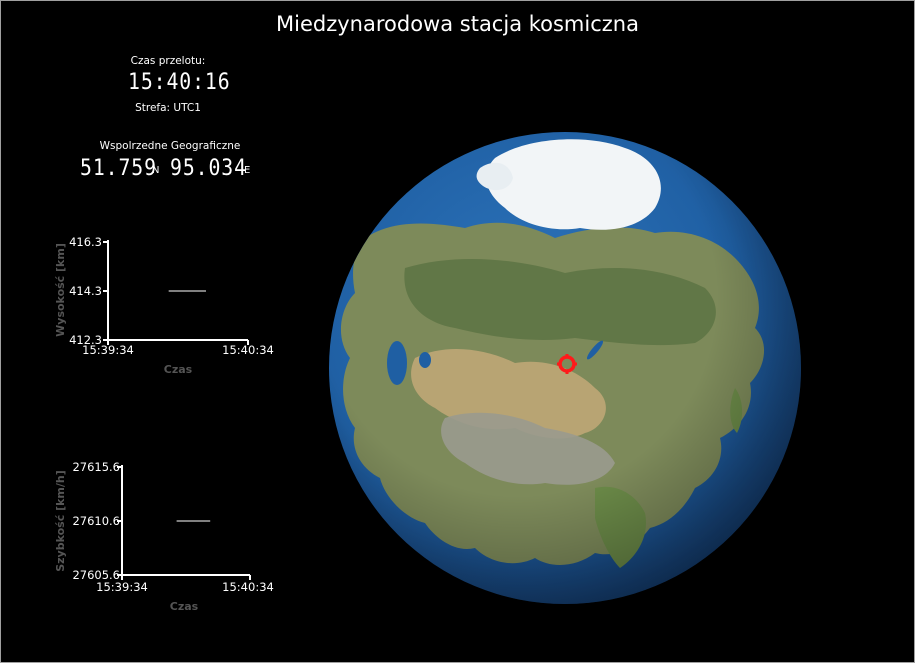 This screenshot has height=663, width=915. Describe the element at coordinates (118, 168) in the screenshot. I see `latitude-display: 51.759` at that location.